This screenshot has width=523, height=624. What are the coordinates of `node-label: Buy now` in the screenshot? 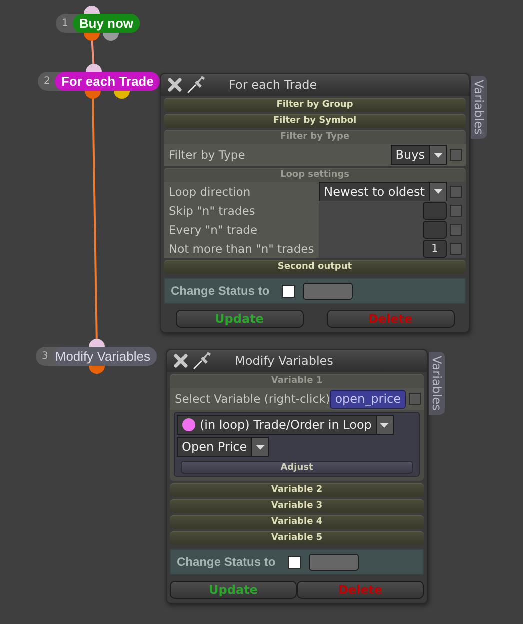 It's located at (106, 23).